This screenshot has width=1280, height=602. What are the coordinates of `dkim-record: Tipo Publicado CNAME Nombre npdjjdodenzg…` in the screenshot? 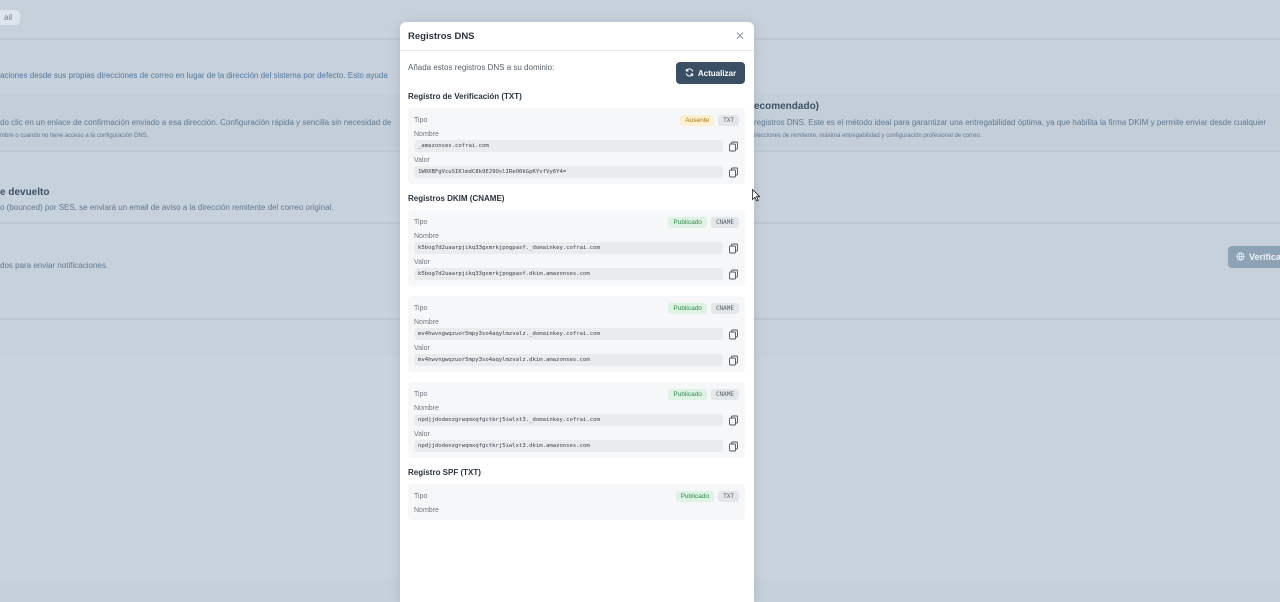 It's located at (576, 420).